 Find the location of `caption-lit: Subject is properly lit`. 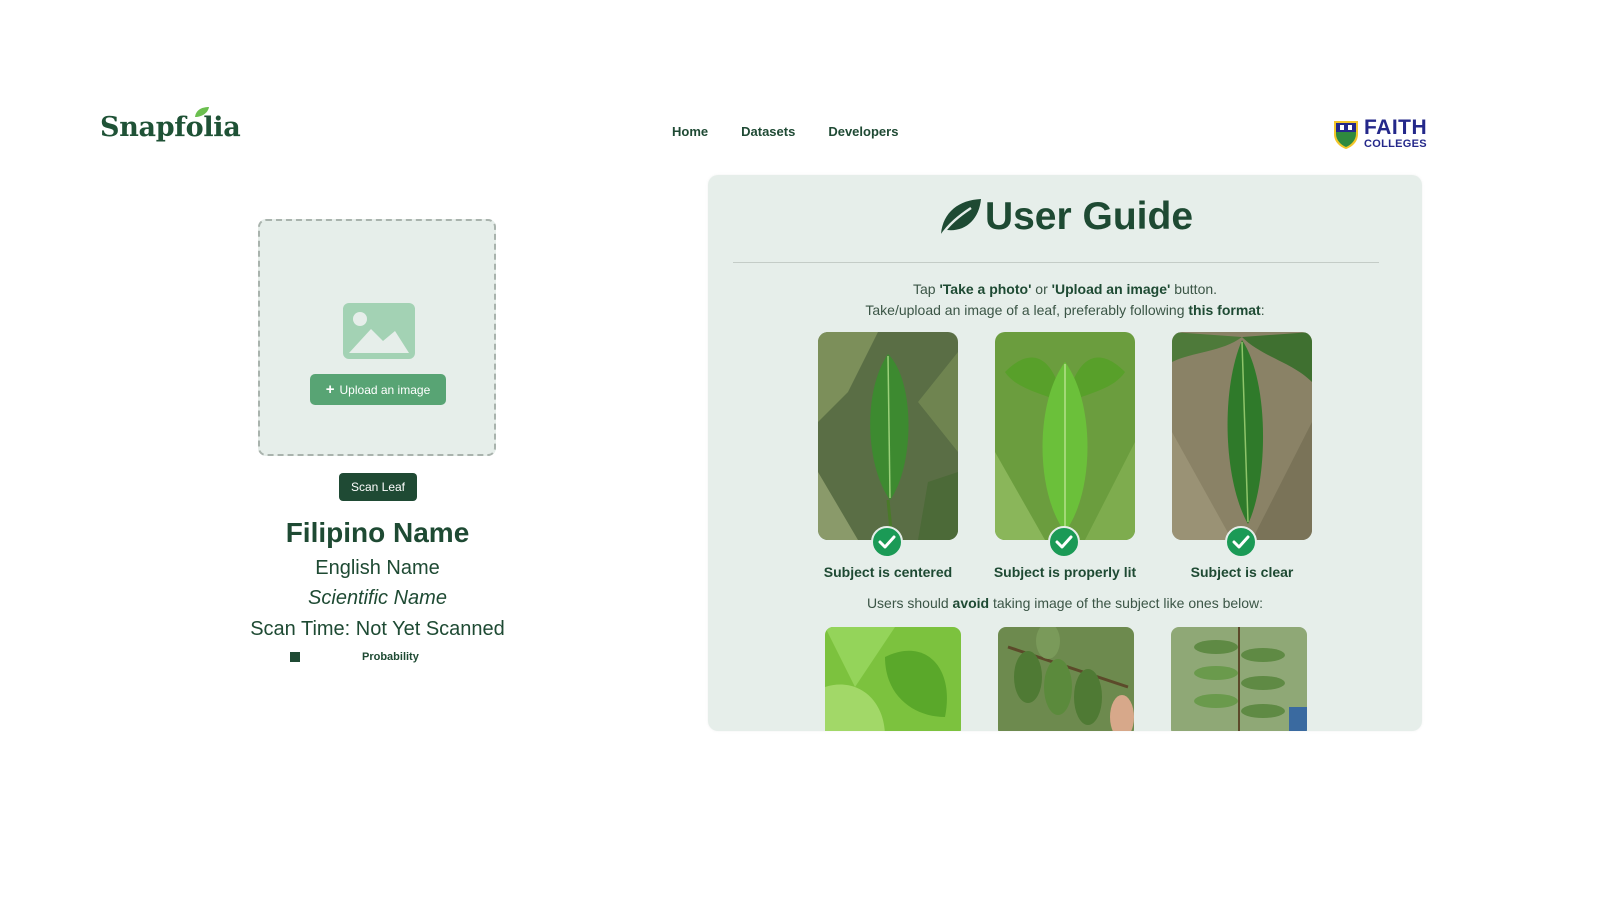

caption-lit: Subject is properly lit is located at coordinates (1065, 572).